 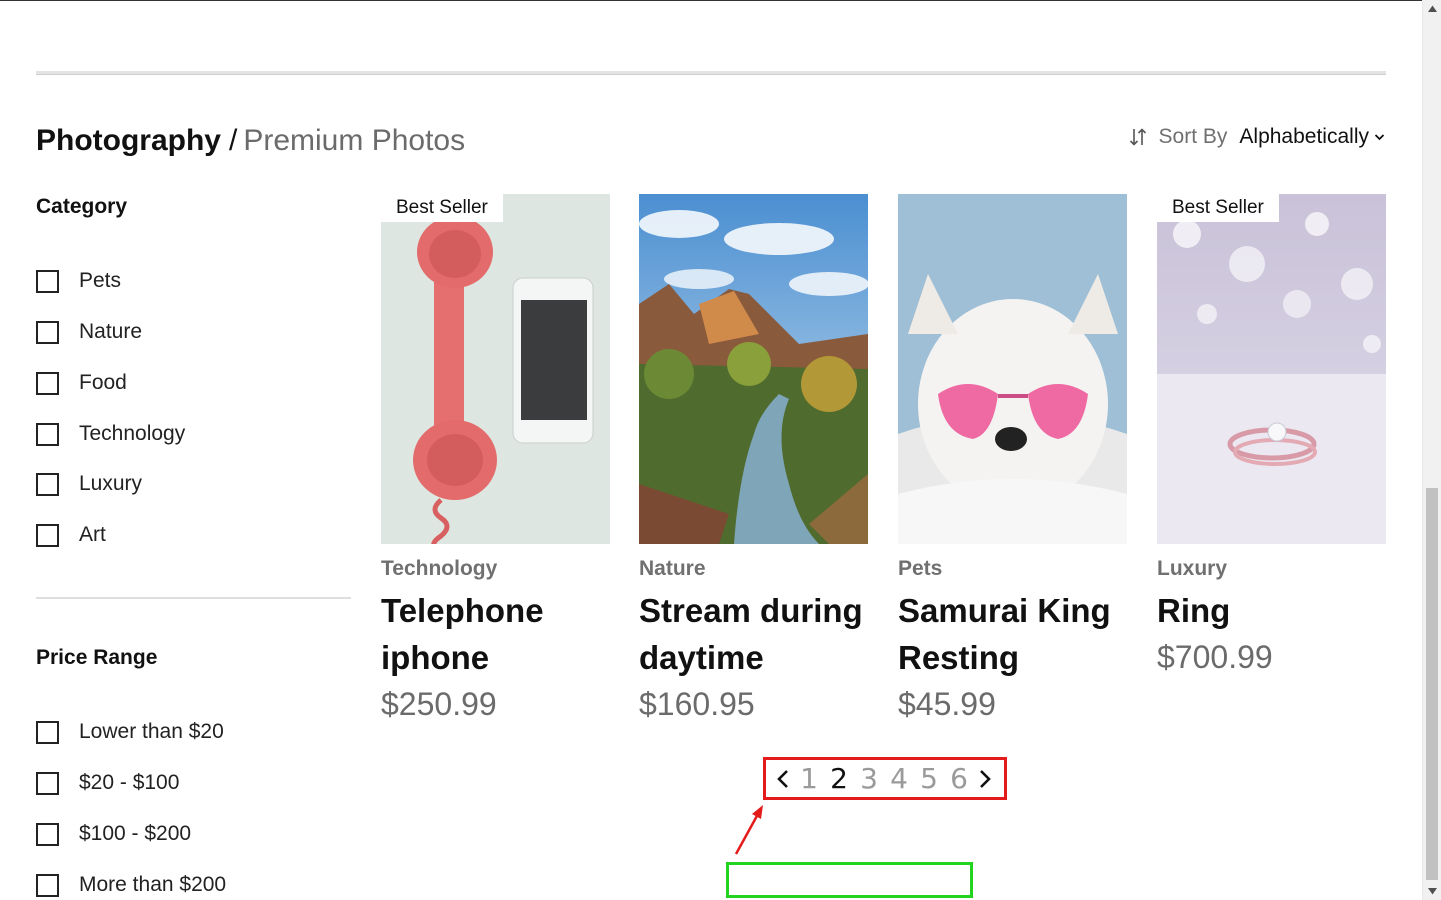 I want to click on filter-price-under-20: Lower than $20, so click(x=130, y=732).